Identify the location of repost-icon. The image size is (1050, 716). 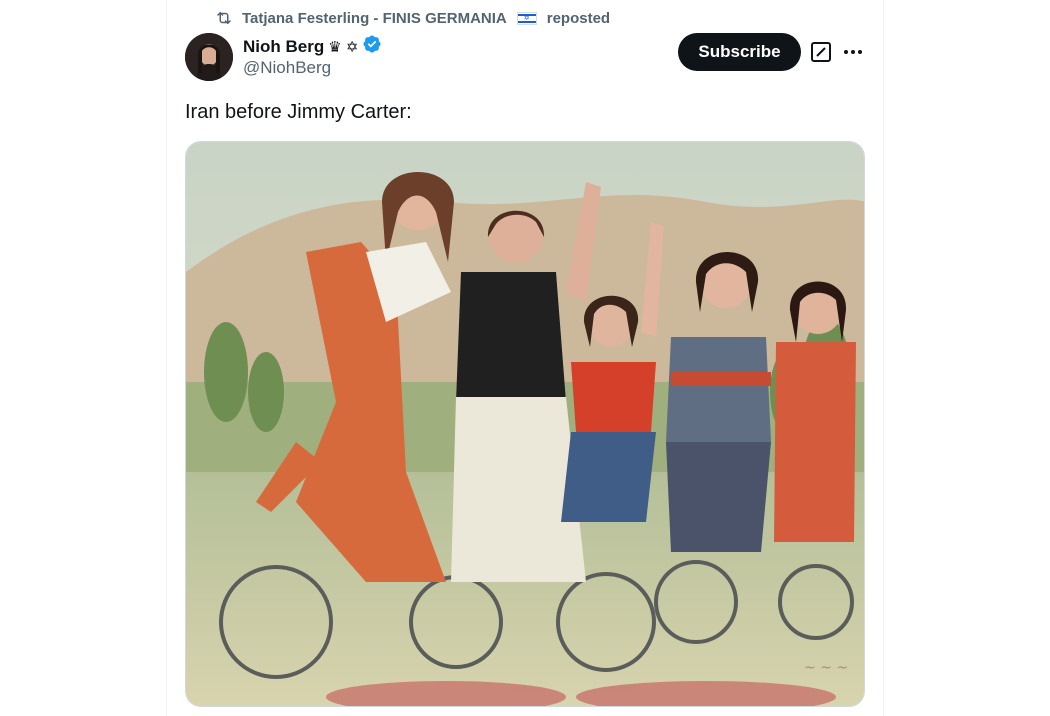
(224, 18).